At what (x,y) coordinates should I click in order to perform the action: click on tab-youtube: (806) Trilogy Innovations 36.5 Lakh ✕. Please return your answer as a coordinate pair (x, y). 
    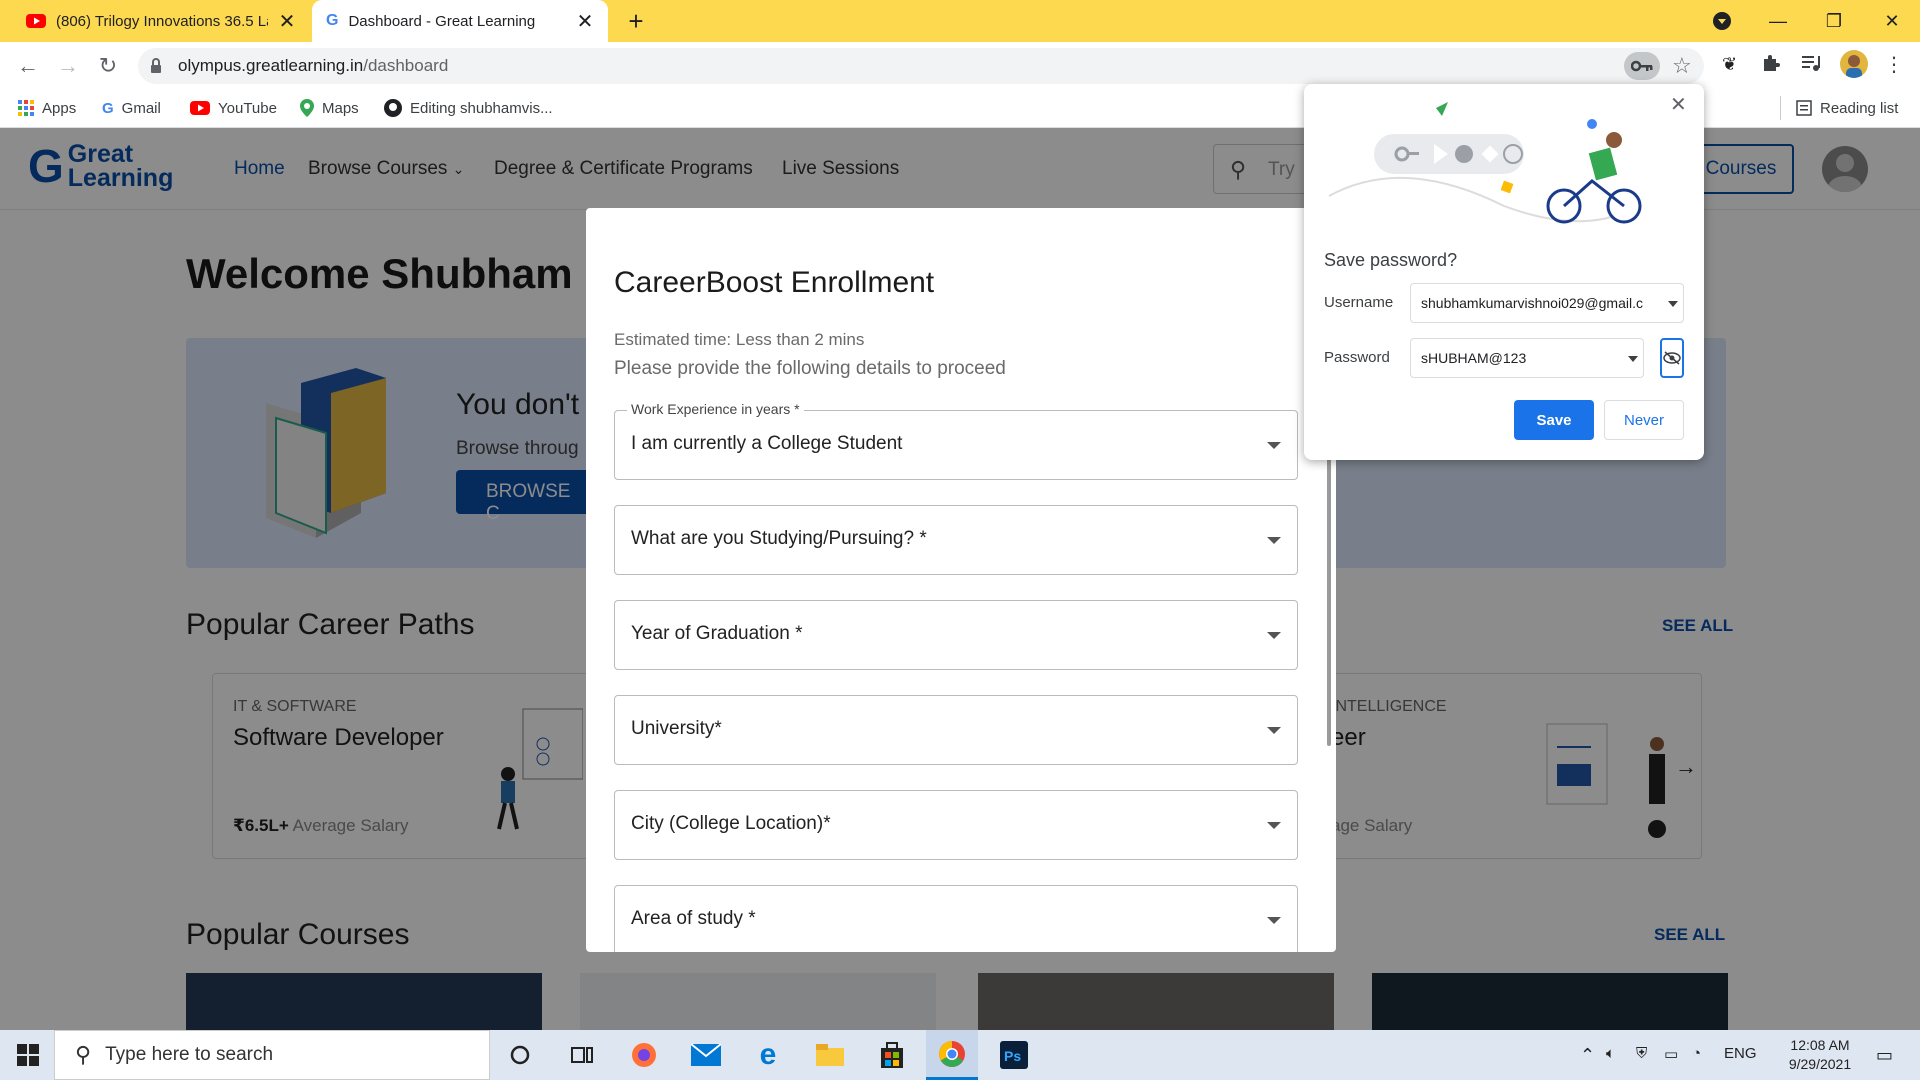
    Looking at the image, I should click on (161, 21).